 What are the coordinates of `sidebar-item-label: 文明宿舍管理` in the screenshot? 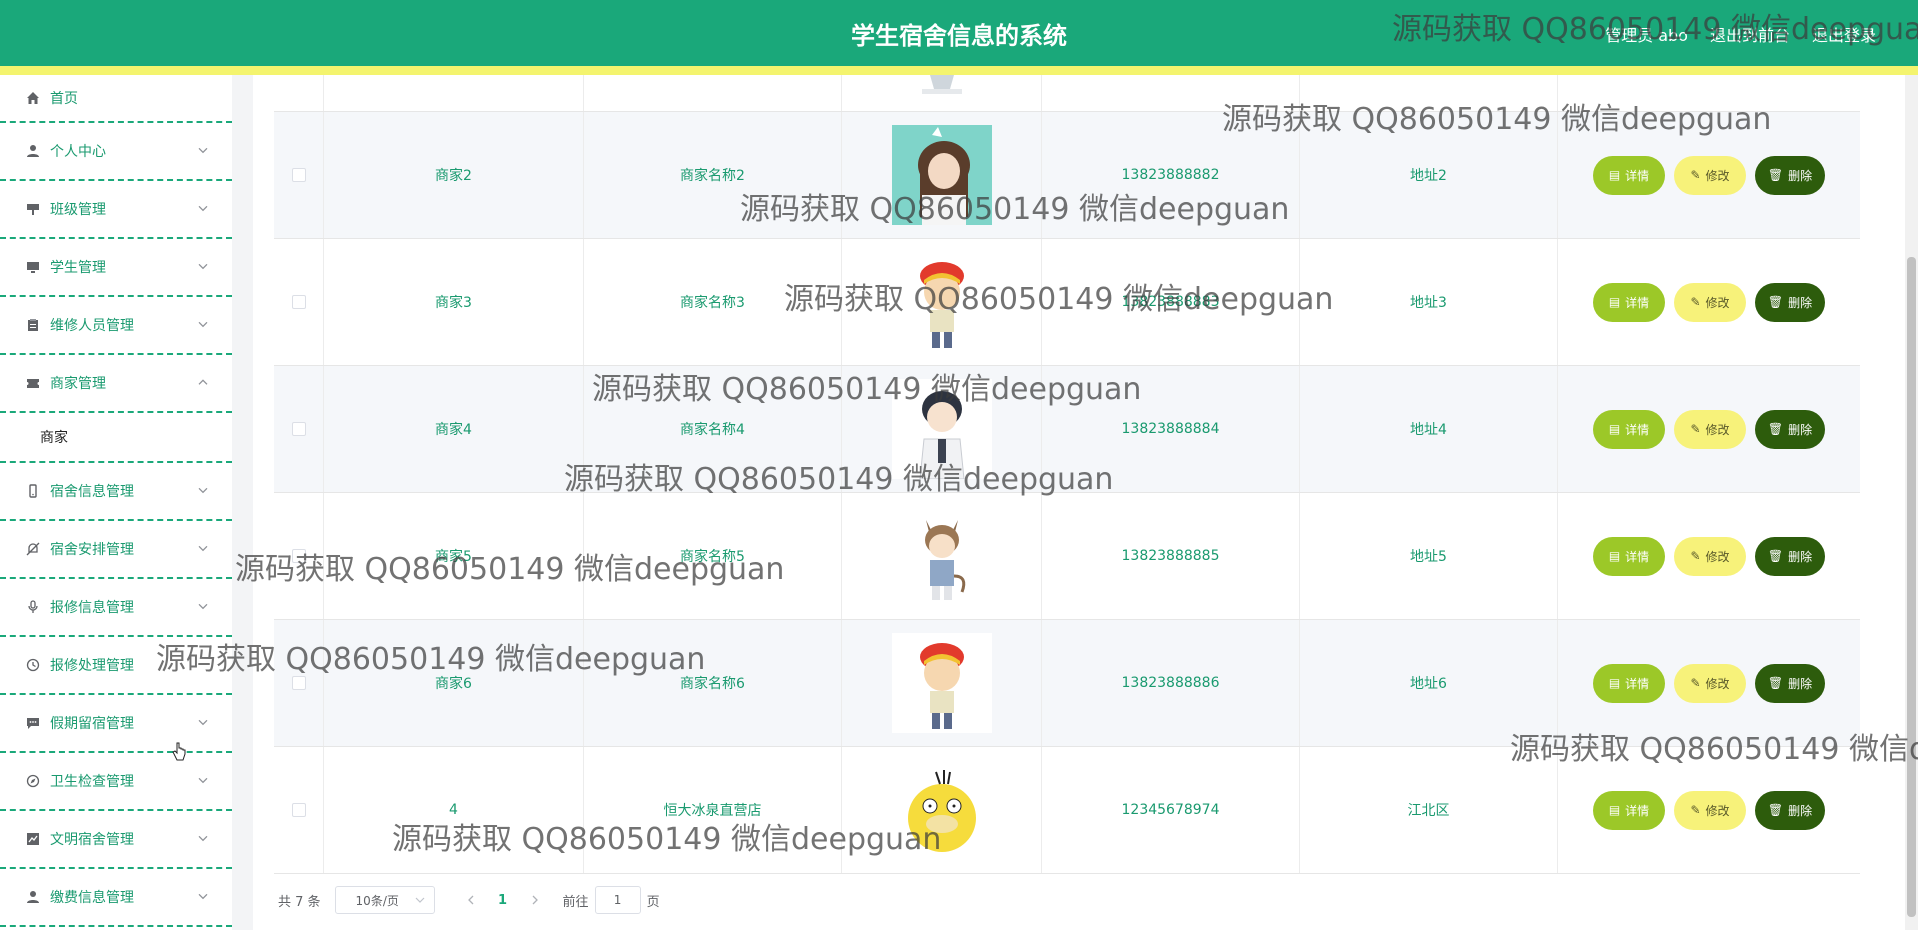 It's located at (92, 840).